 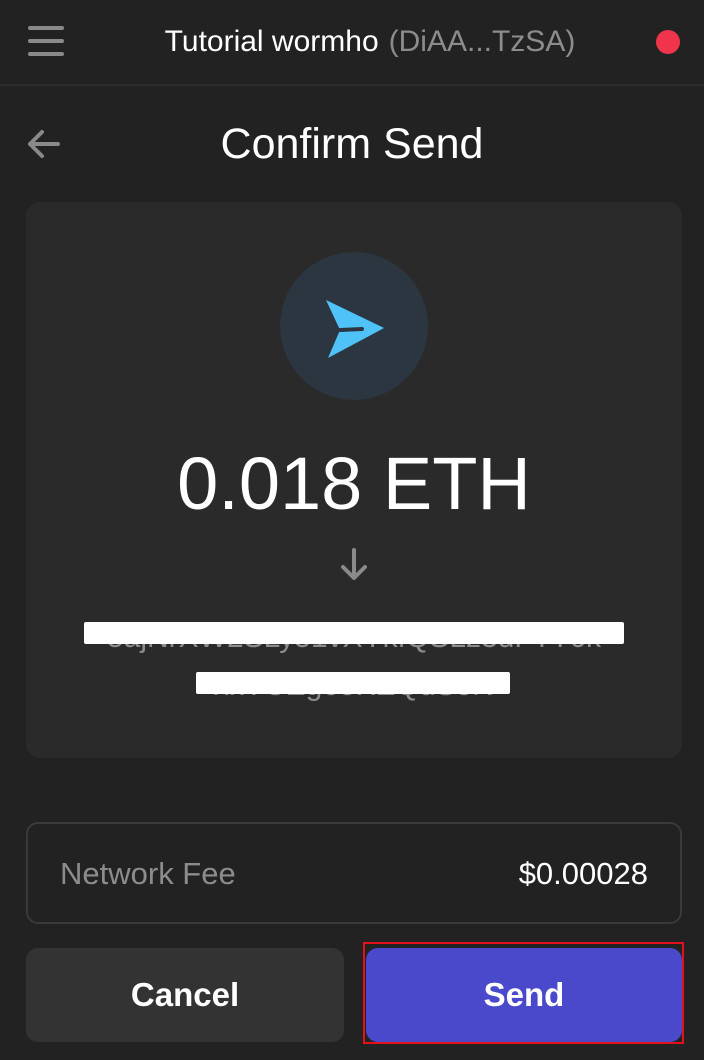 I want to click on send-amount: 0.018 ETH, so click(x=354, y=483).